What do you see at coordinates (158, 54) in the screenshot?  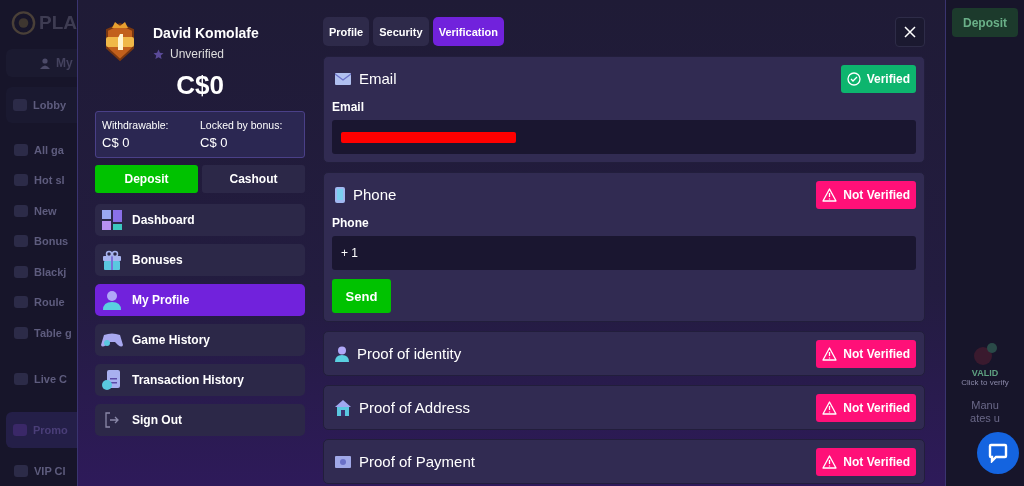 I see `star-icon` at bounding box center [158, 54].